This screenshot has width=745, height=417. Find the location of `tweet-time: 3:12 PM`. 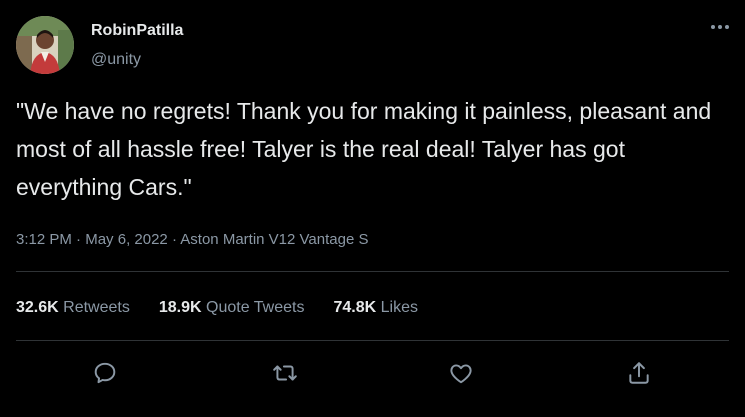

tweet-time: 3:12 PM is located at coordinates (44, 239).